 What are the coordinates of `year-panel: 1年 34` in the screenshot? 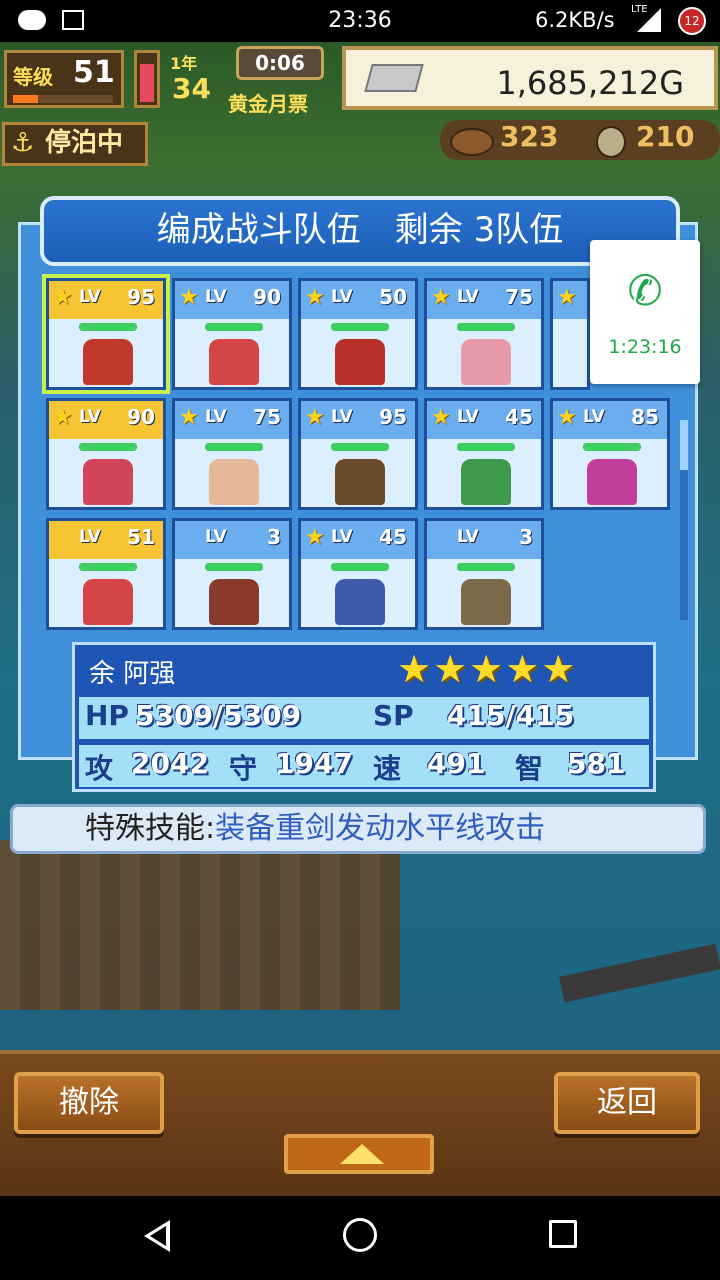 It's located at (198, 79).